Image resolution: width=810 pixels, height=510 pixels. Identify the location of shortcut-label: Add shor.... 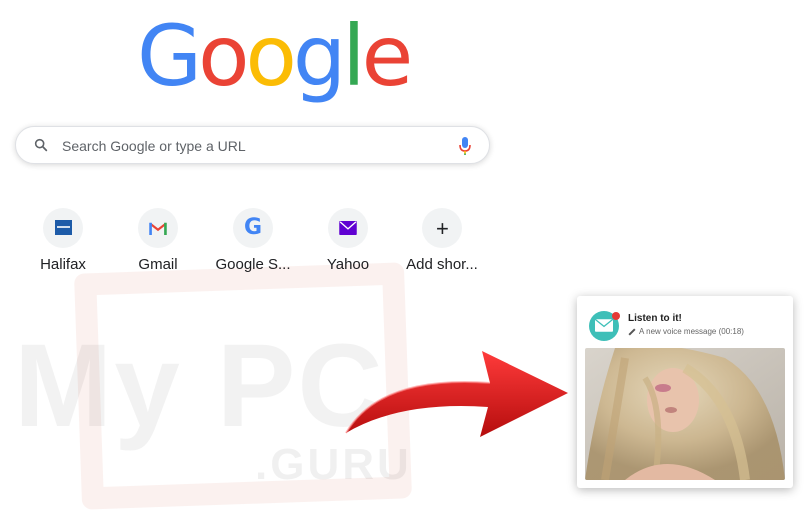
(442, 264).